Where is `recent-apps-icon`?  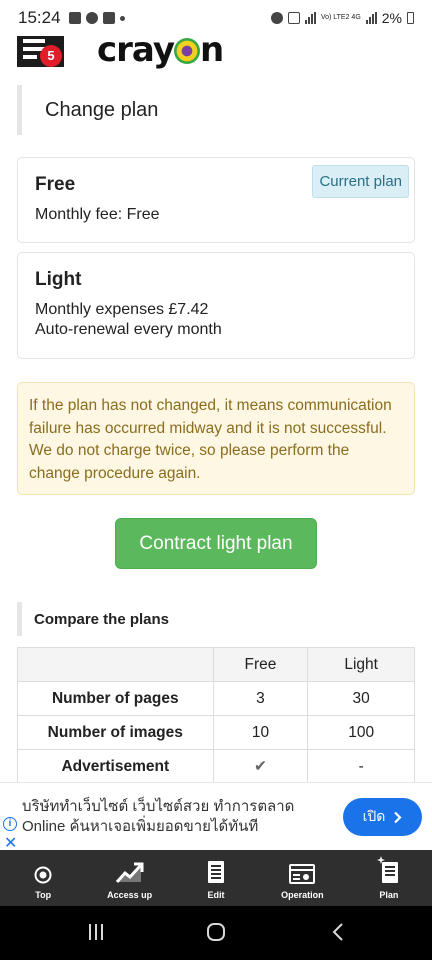 recent-apps-icon is located at coordinates (96, 932).